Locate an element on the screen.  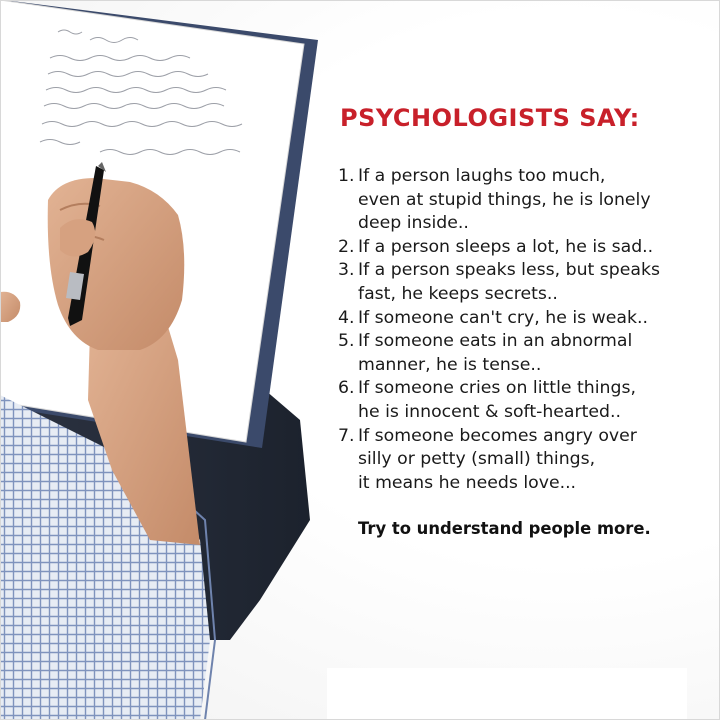
page-title: PSYCHOLOGISTS SAY: is located at coordinates (490, 118).